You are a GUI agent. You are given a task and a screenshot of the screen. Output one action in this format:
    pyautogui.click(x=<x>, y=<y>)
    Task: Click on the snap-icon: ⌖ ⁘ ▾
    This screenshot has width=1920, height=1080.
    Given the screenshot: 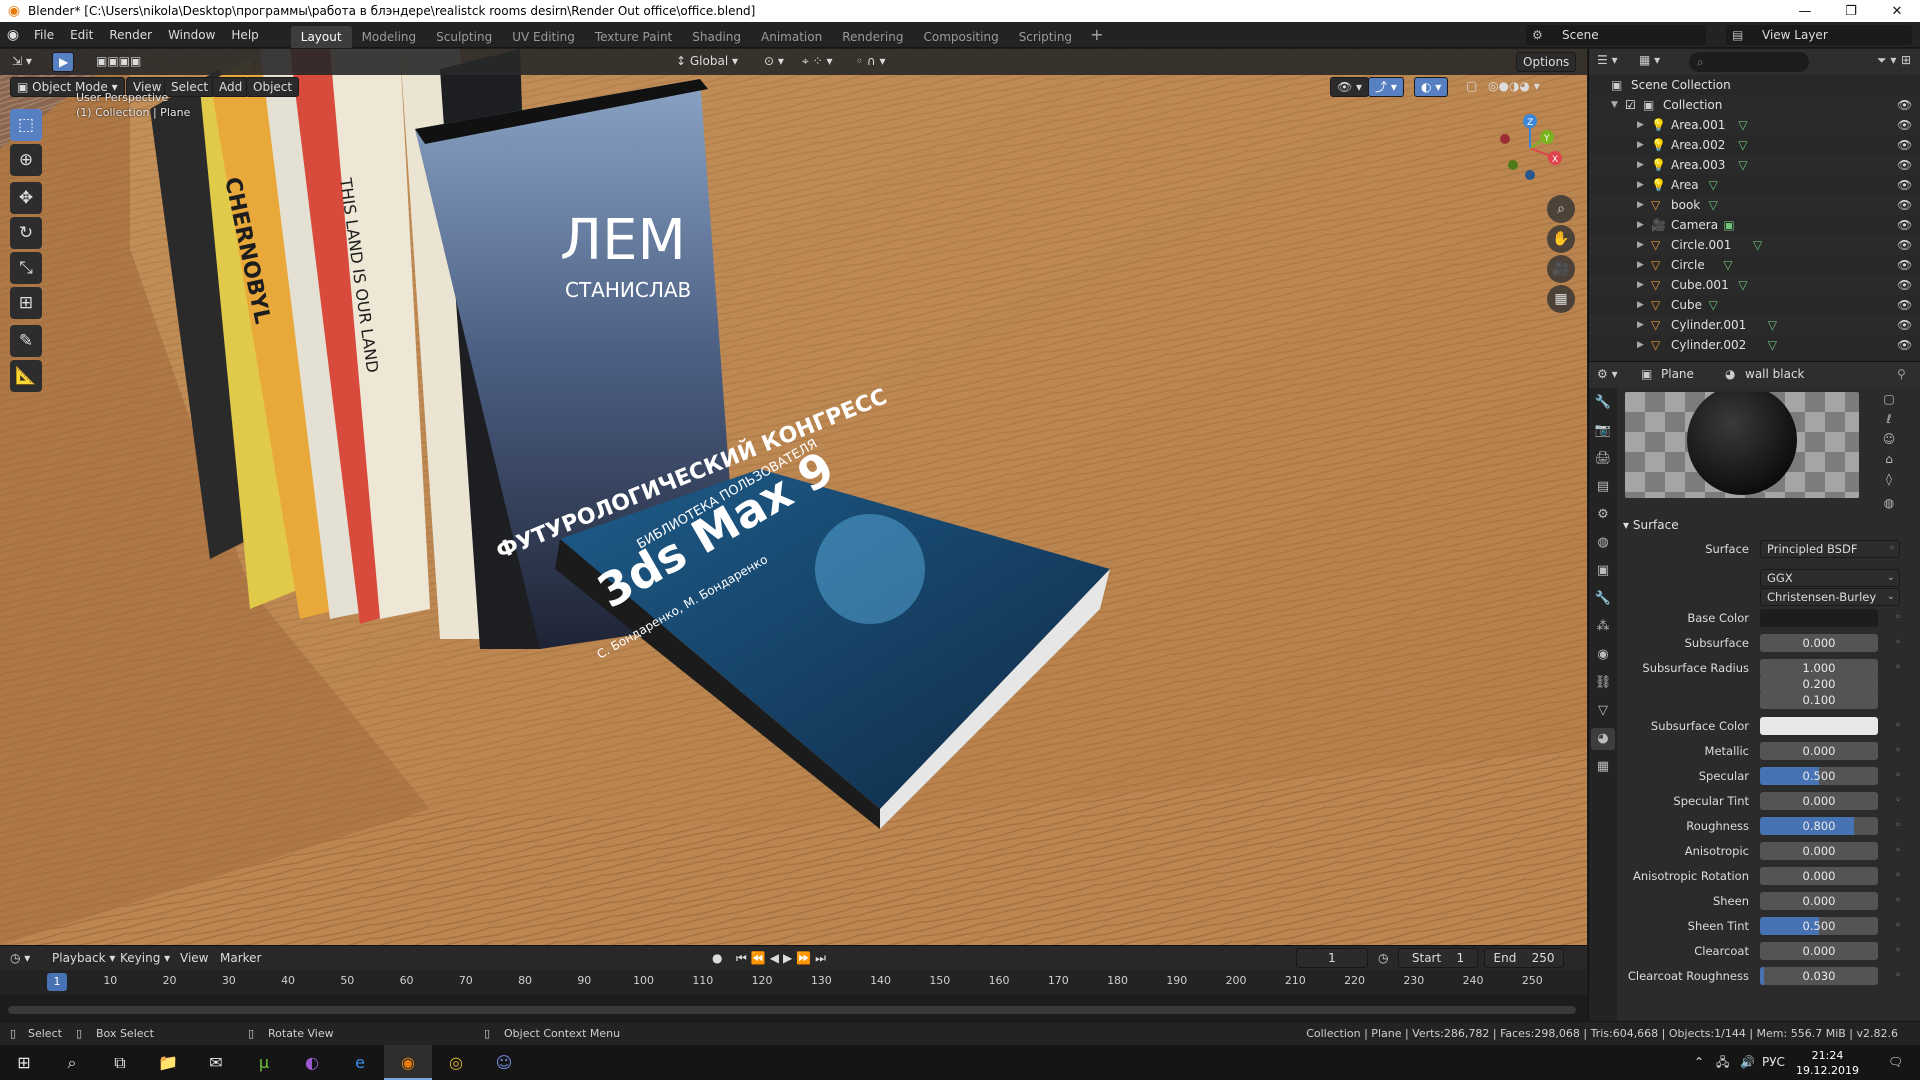 What is the action you would take?
    pyautogui.click(x=817, y=62)
    